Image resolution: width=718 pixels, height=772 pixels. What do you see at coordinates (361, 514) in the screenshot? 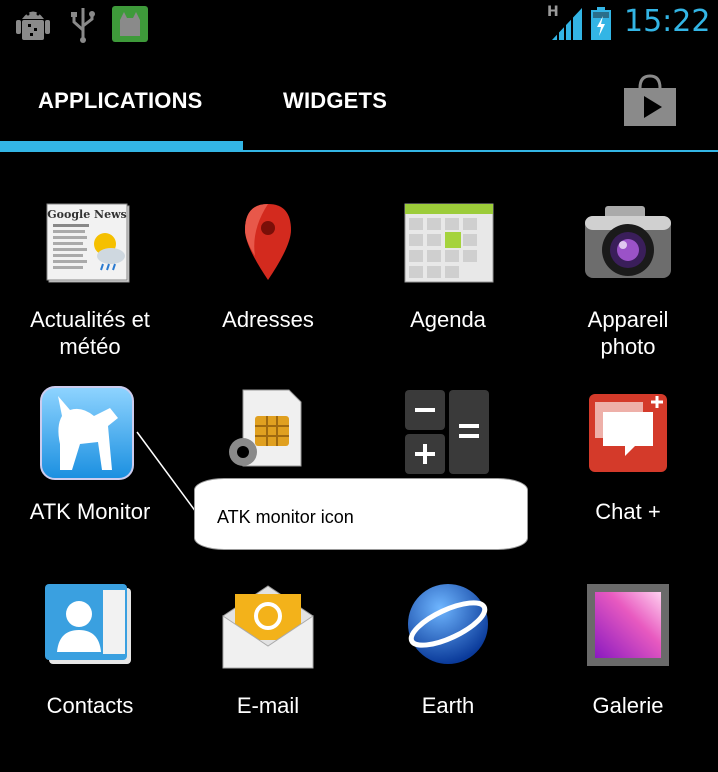
I see `annotation-callout: ATK monitor icon` at bounding box center [361, 514].